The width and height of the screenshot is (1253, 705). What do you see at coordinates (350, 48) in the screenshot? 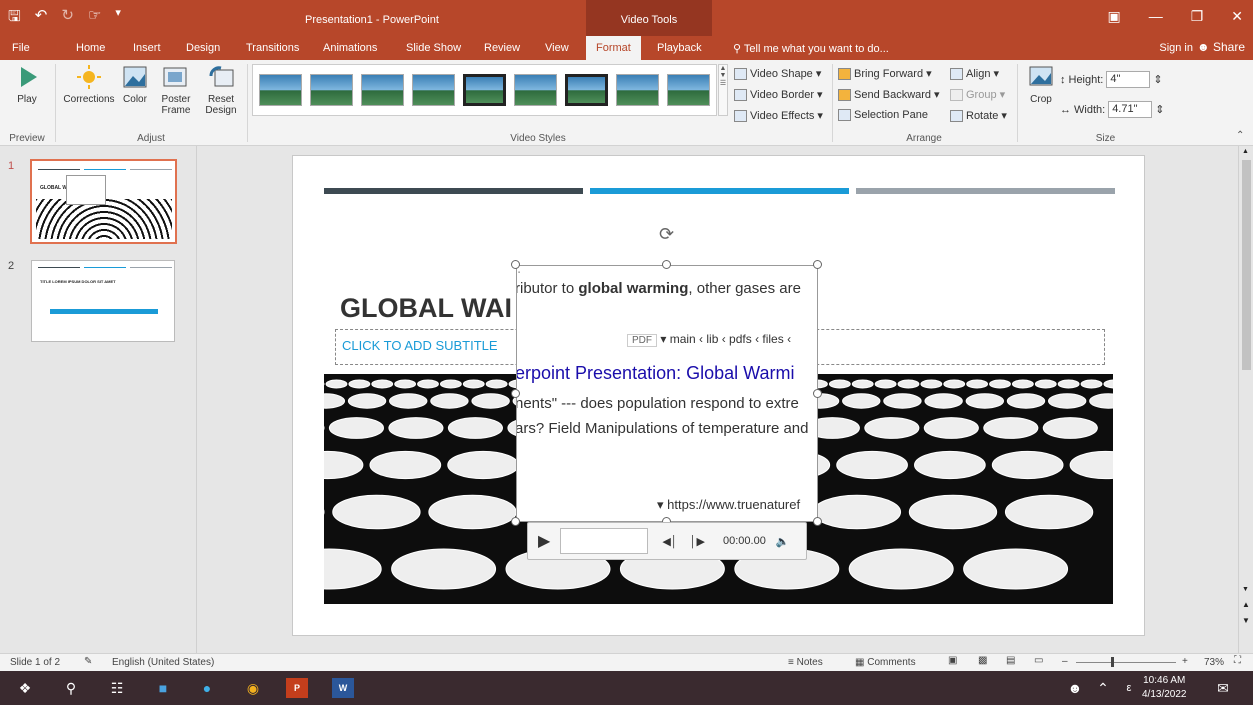
I see `tab-animations: Animations` at bounding box center [350, 48].